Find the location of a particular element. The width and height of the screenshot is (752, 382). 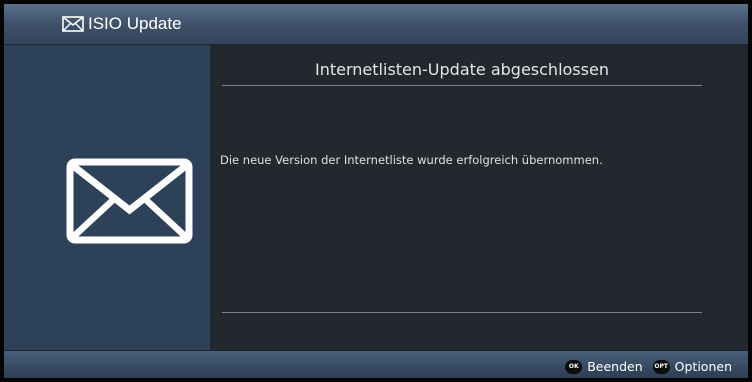

title-divider is located at coordinates (462, 85).